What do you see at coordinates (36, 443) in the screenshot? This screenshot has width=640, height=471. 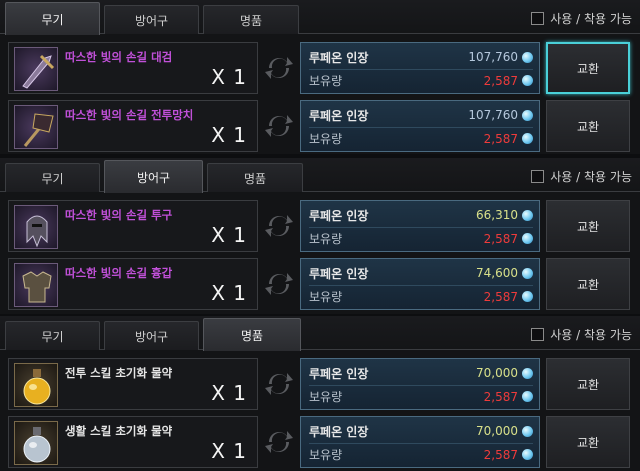 I see `silver-potion-icon` at bounding box center [36, 443].